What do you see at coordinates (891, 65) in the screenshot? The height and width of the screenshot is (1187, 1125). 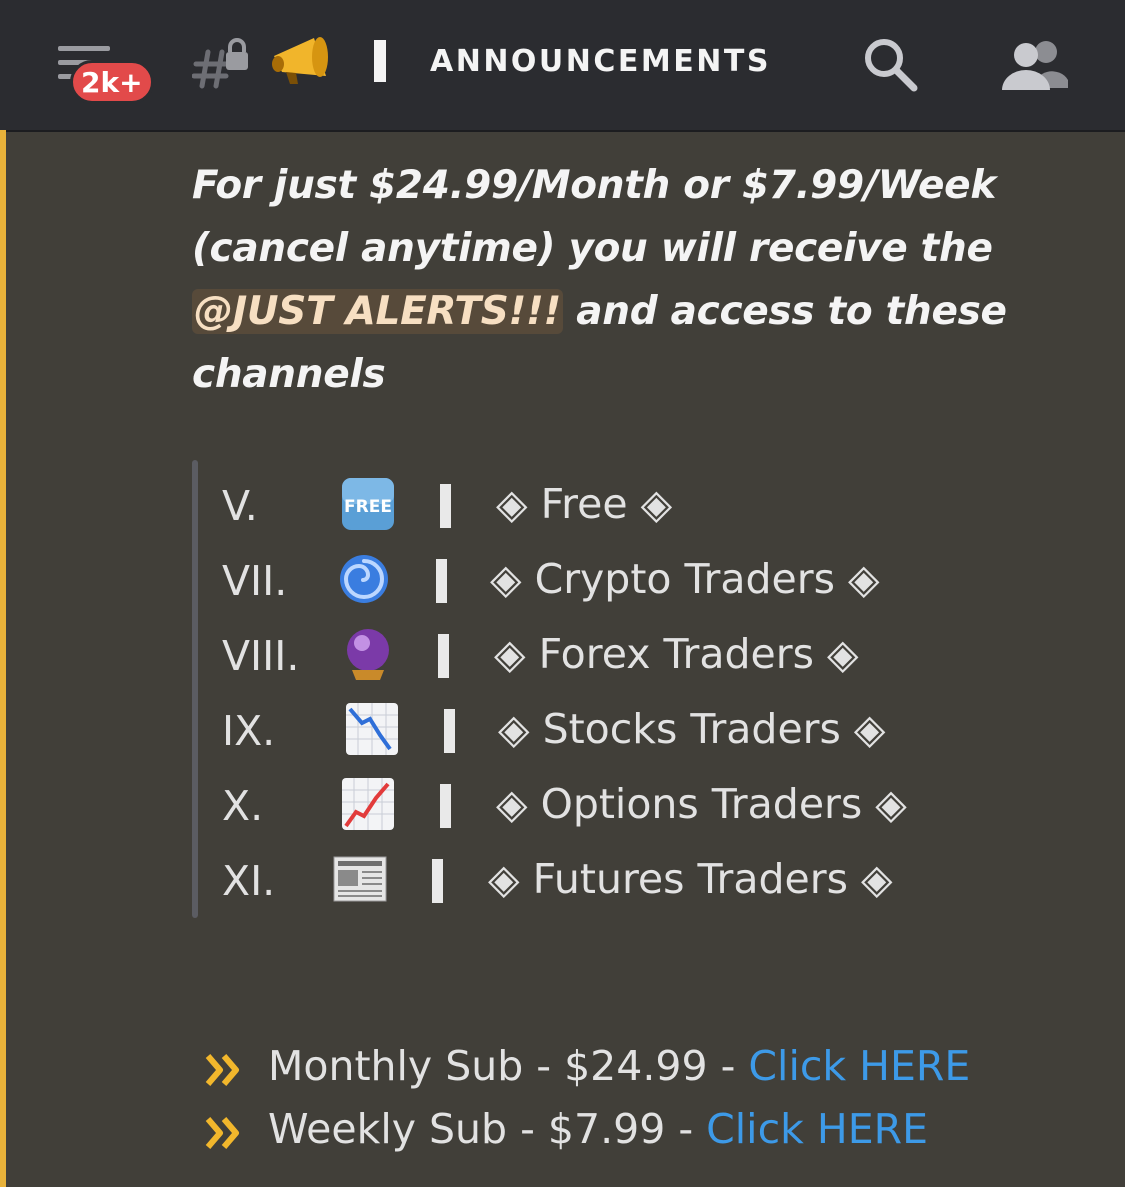 I see `search-icon` at bounding box center [891, 65].